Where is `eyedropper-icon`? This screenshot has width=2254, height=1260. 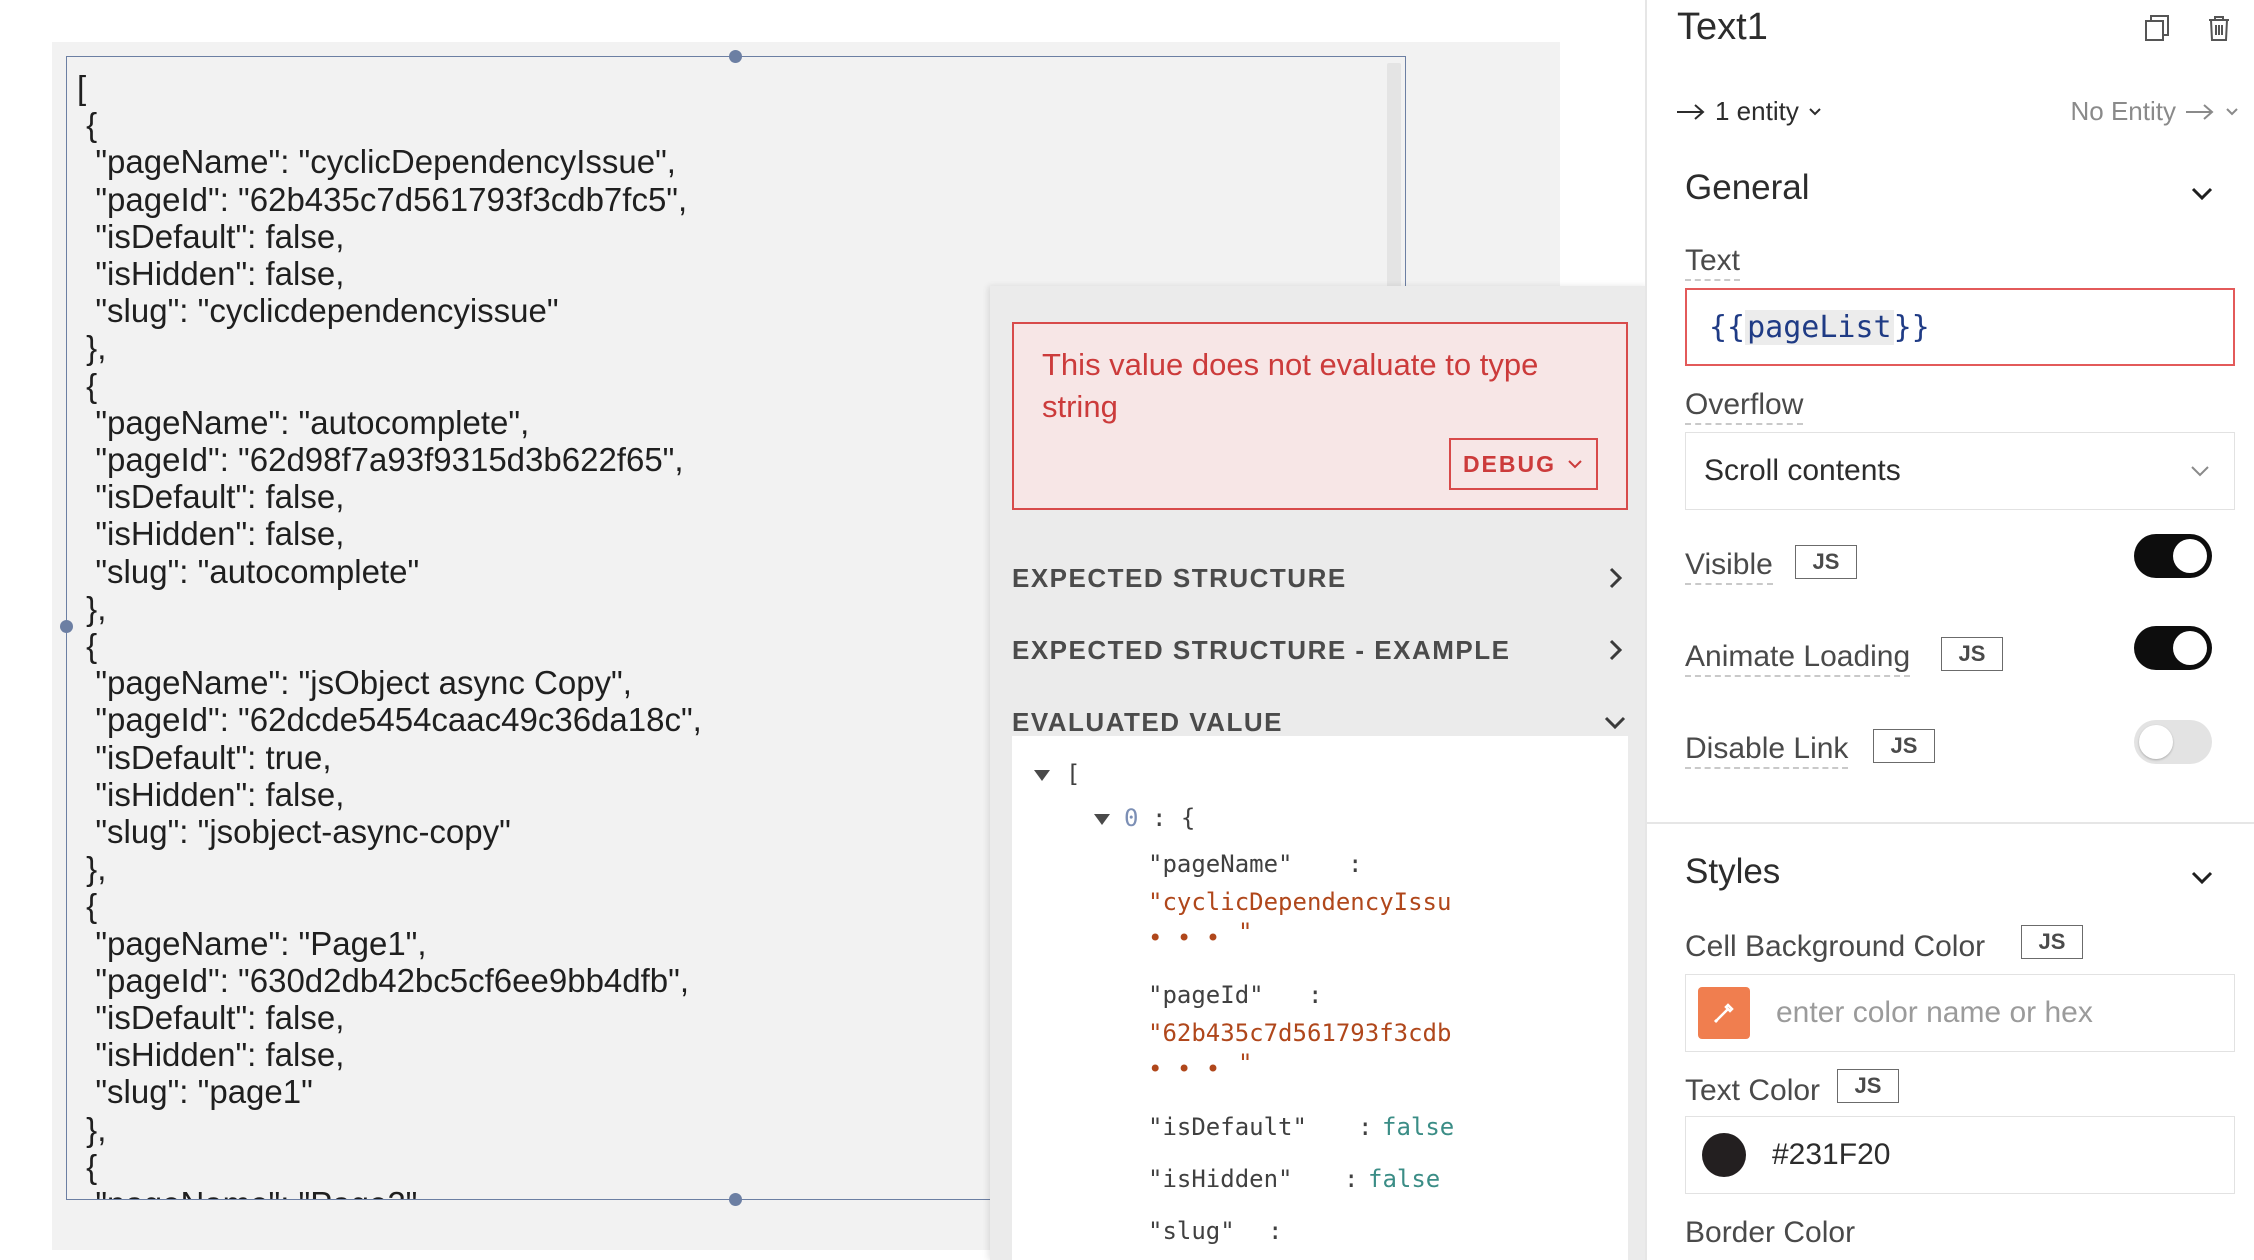 eyedropper-icon is located at coordinates (1723, 1013).